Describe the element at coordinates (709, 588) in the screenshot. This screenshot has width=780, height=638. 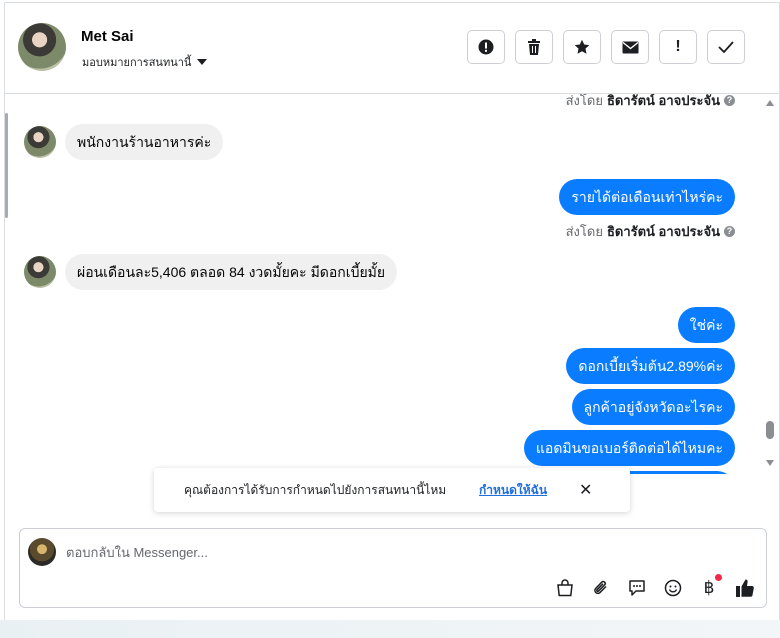
I see `baht-payment-icon: ฿` at that location.